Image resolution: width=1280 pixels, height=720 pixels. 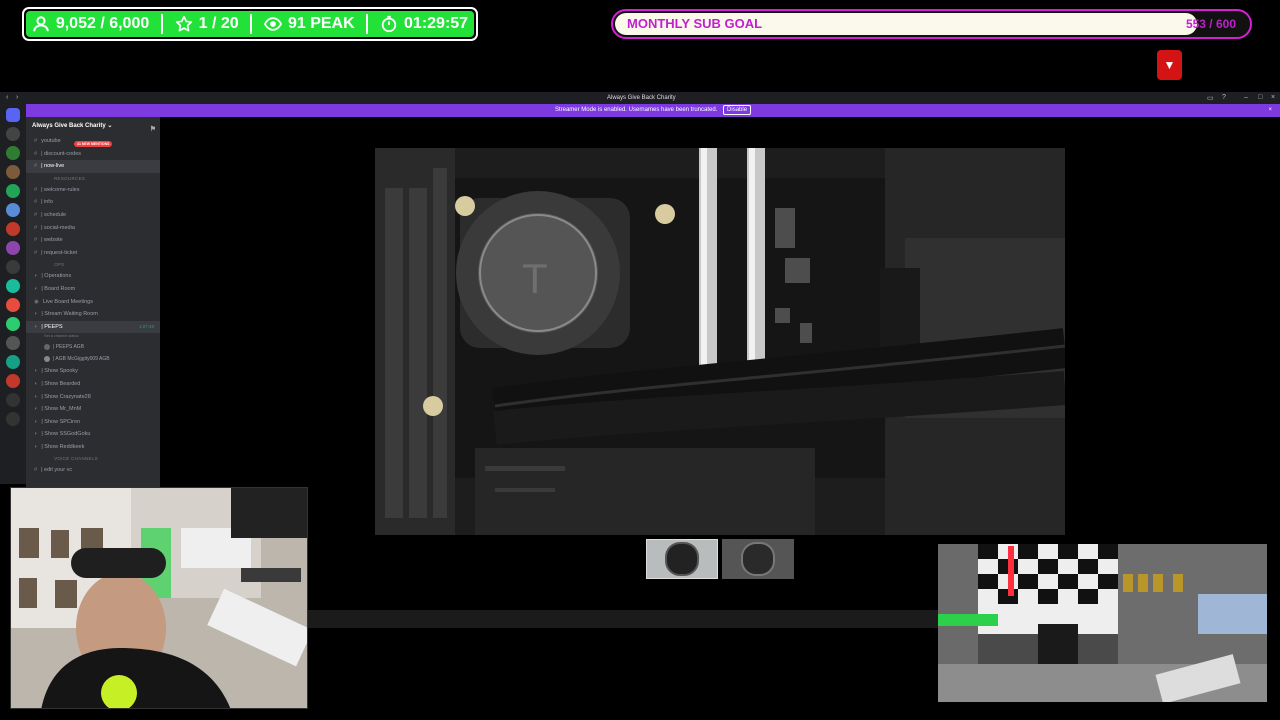 I want to click on voice-channel-peeps: ◖ | PEEPS 1:07:48, so click(x=93, y=327).